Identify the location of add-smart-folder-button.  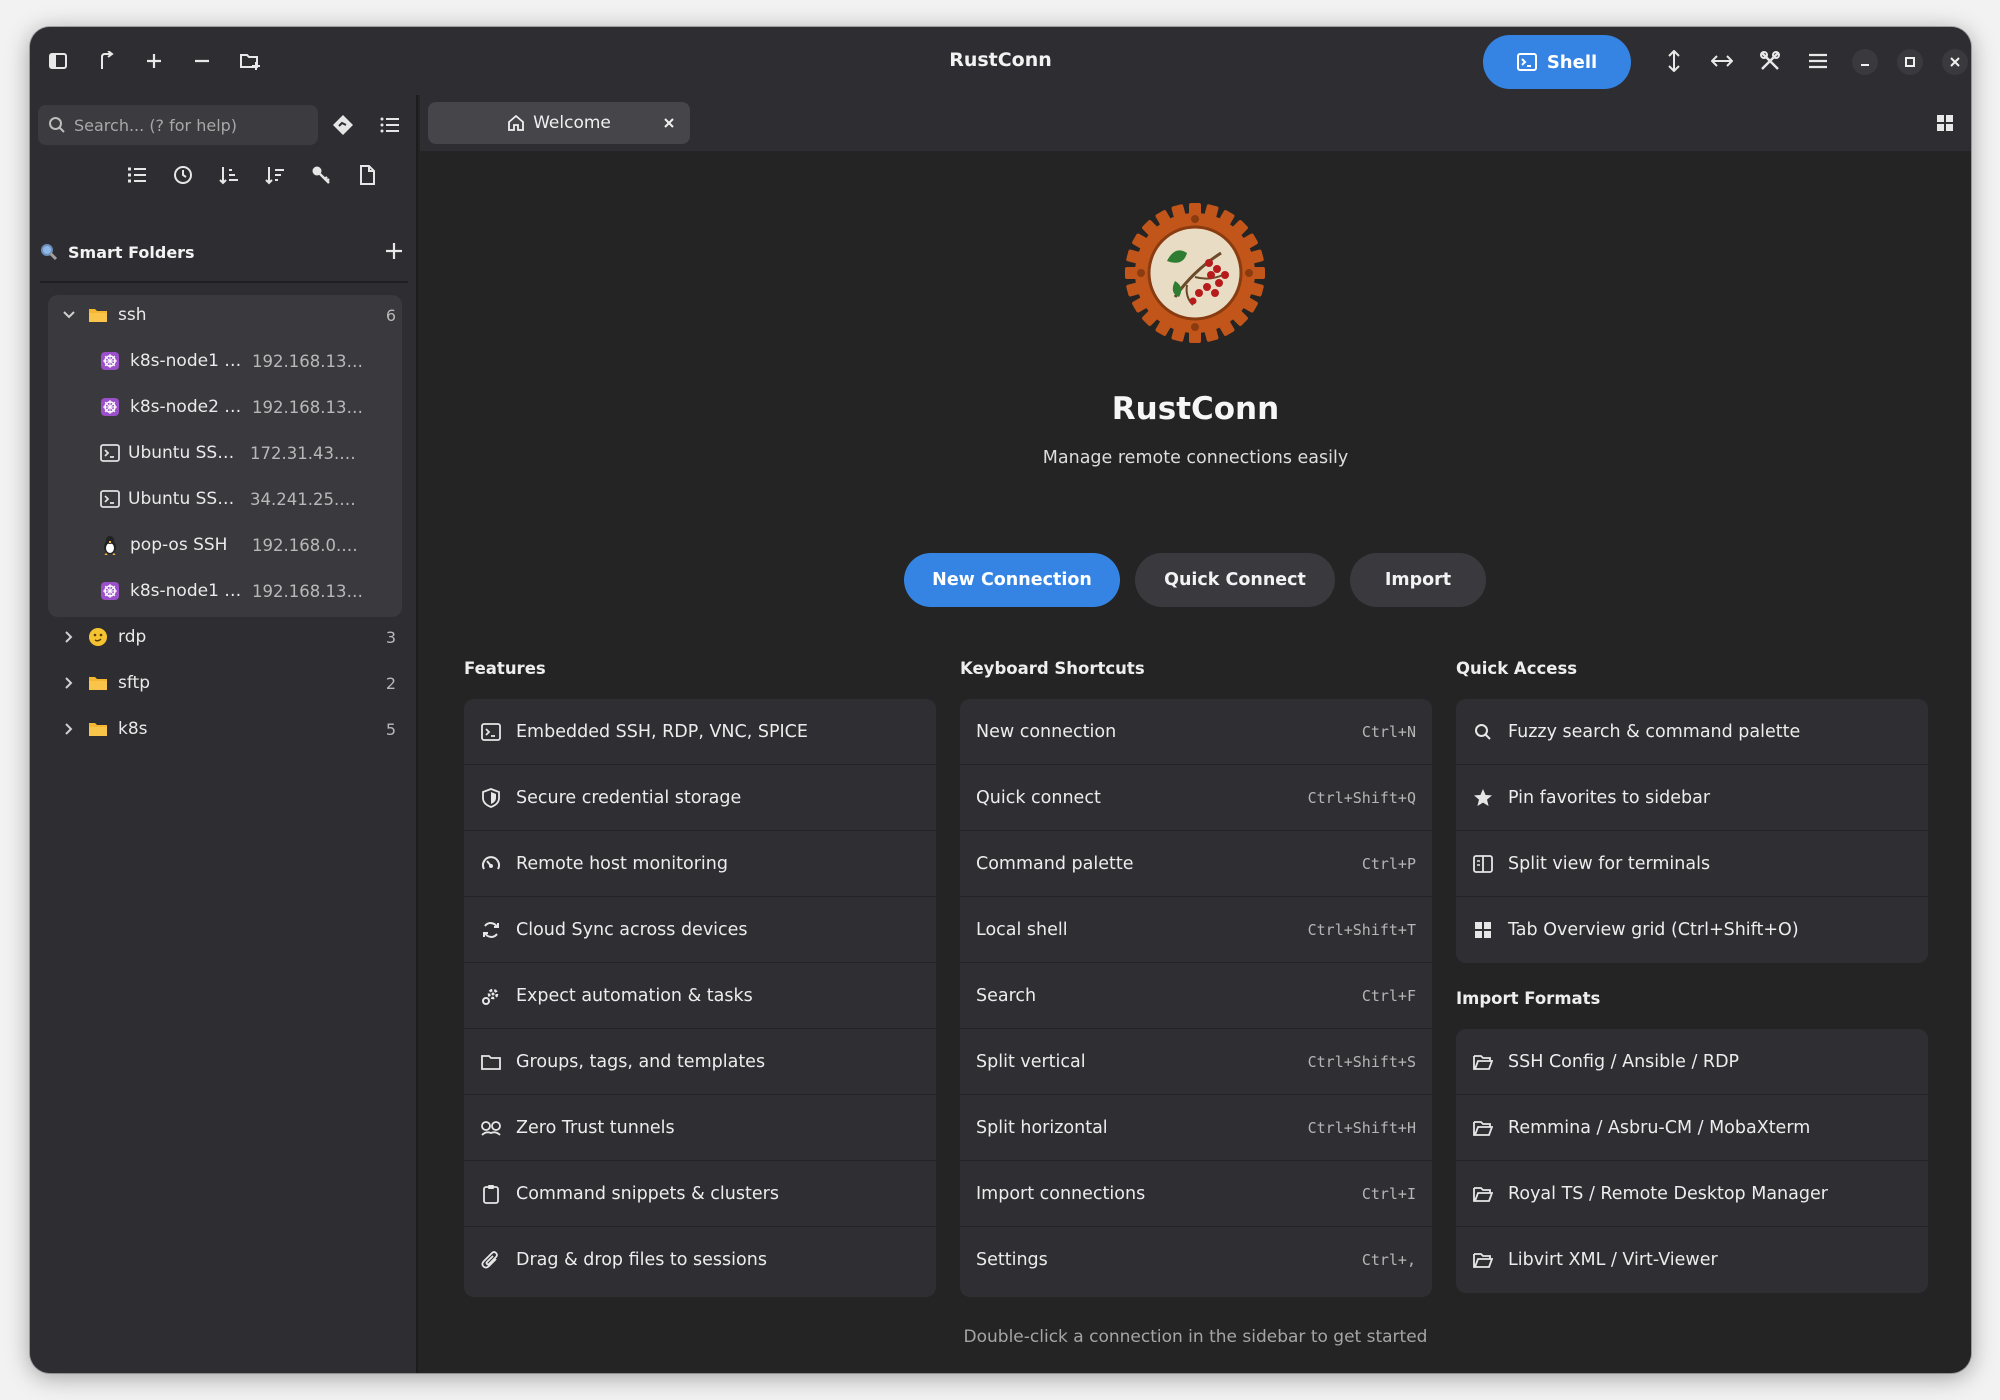
(394, 251).